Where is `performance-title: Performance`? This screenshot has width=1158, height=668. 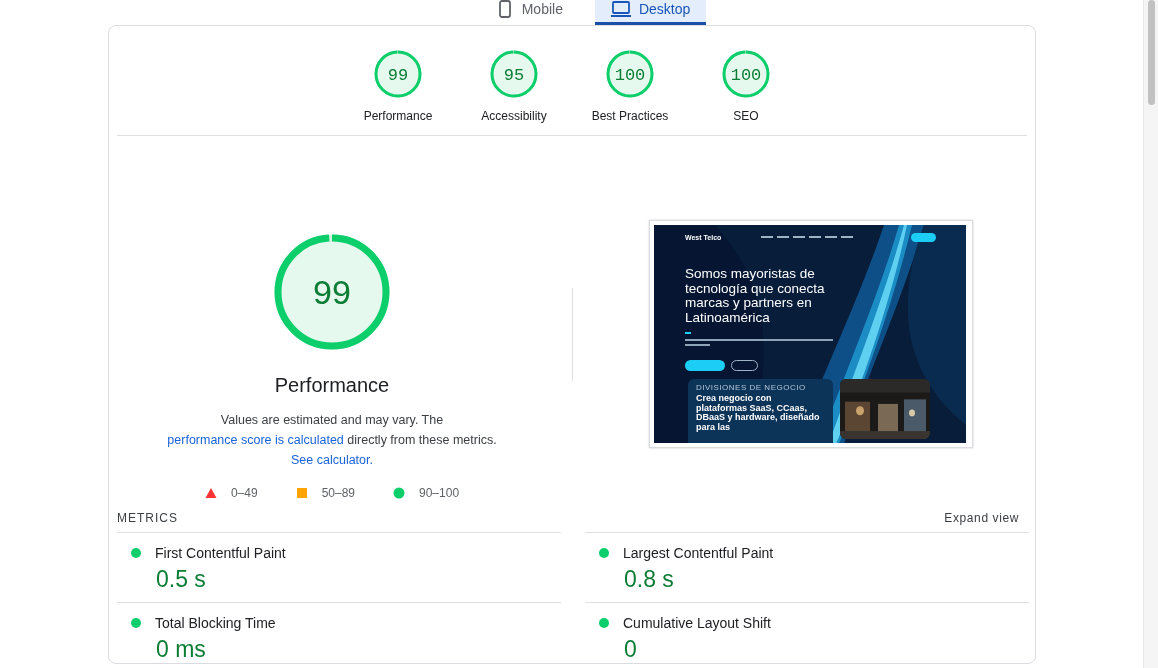 performance-title: Performance is located at coordinates (332, 385).